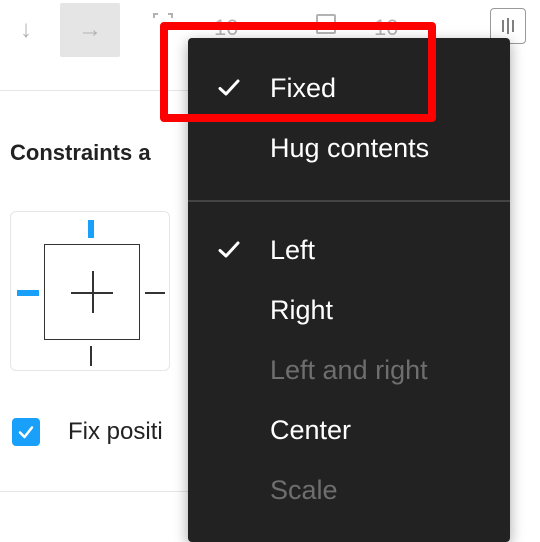 This screenshot has height=542, width=540. Describe the element at coordinates (304, 489) in the screenshot. I see `menu-item-label: Scale` at that location.